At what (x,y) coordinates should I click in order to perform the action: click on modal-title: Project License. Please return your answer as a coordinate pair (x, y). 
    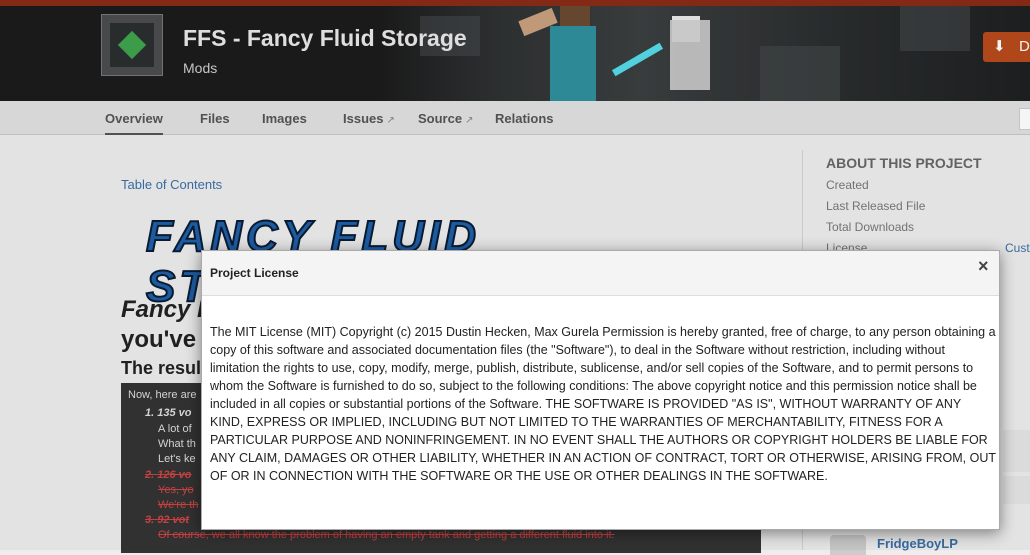
    Looking at the image, I should click on (254, 273).